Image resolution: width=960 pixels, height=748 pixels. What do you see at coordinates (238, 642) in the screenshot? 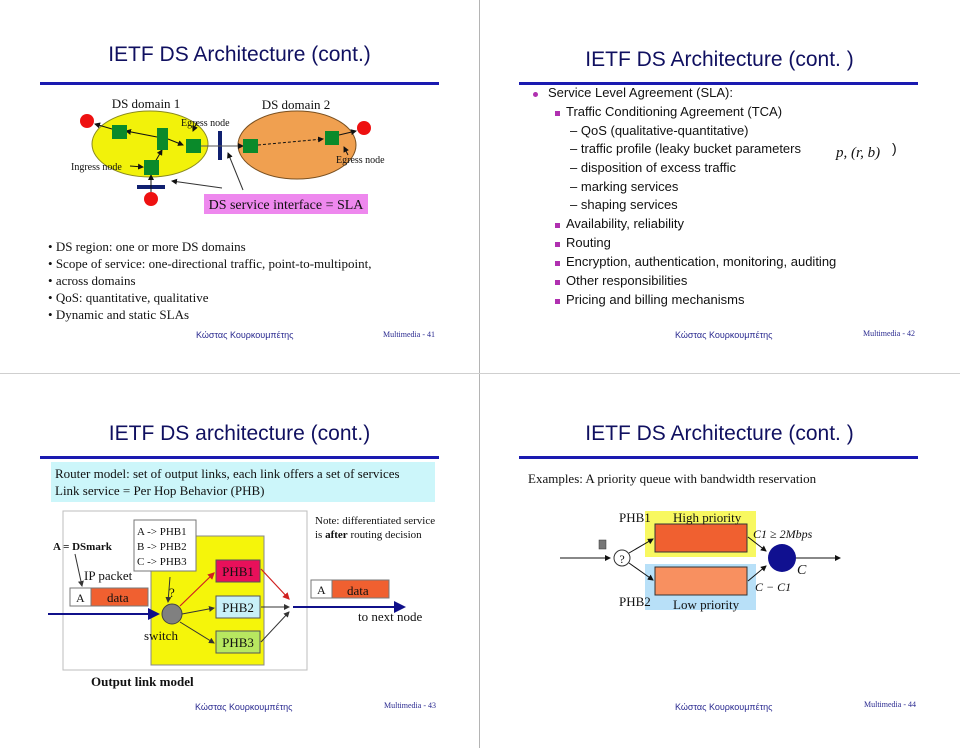
I see `phb3-label: PHB3` at bounding box center [238, 642].